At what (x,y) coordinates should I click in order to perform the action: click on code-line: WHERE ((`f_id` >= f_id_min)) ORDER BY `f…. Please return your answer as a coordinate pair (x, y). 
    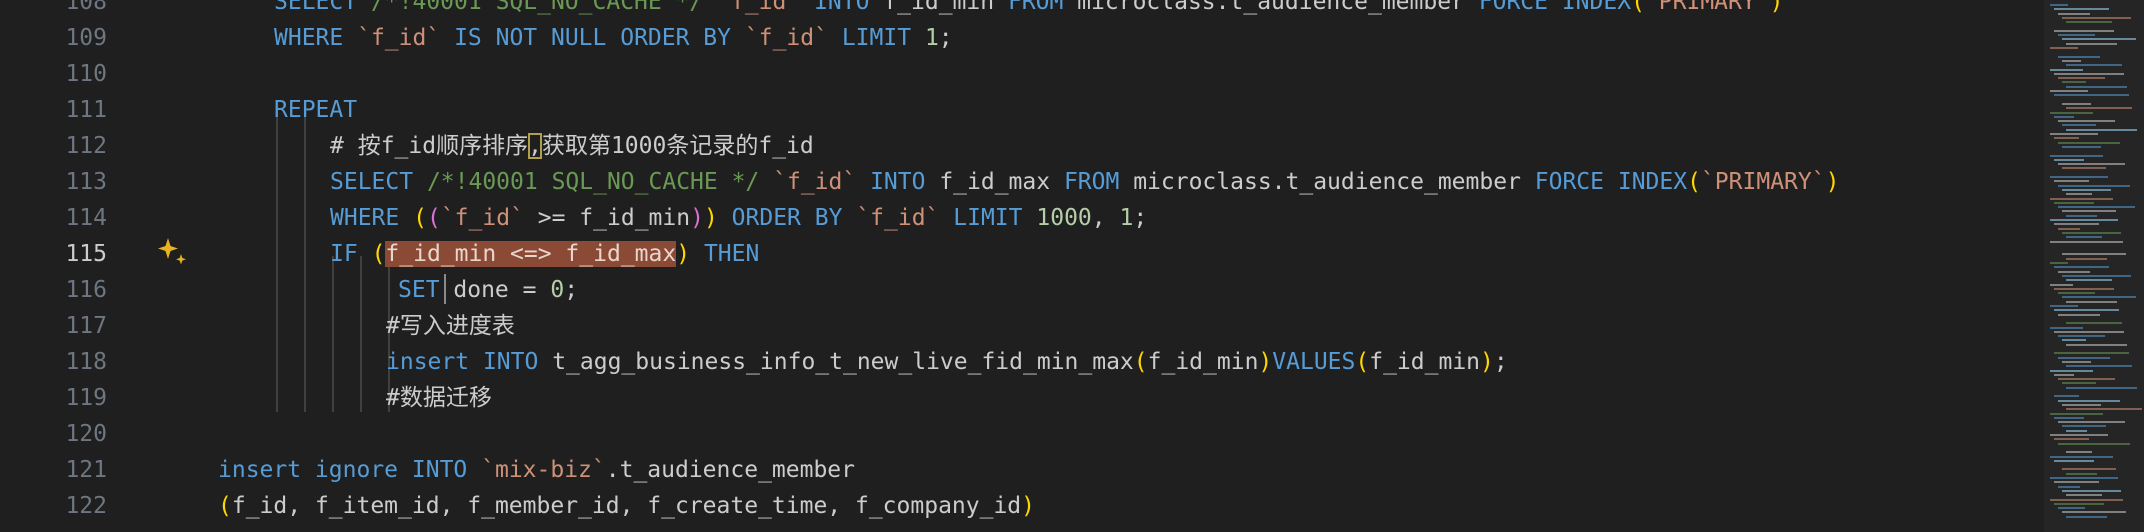
    Looking at the image, I should click on (738, 218).